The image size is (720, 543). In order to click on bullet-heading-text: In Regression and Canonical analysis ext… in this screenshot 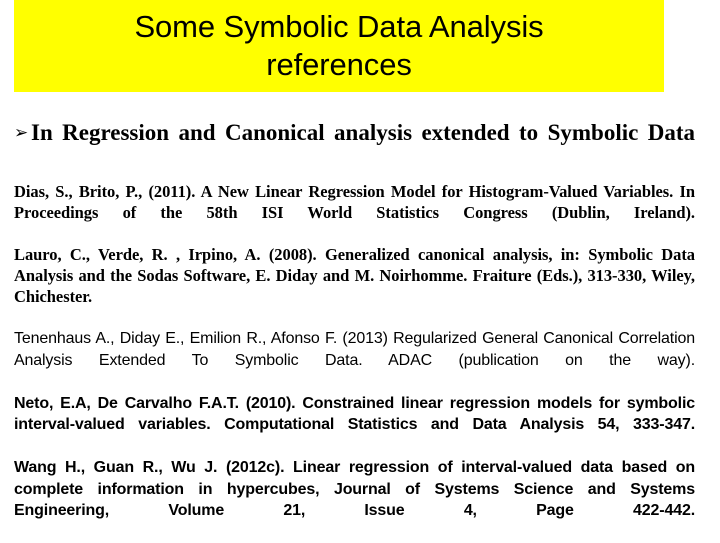, I will do `click(363, 132)`.